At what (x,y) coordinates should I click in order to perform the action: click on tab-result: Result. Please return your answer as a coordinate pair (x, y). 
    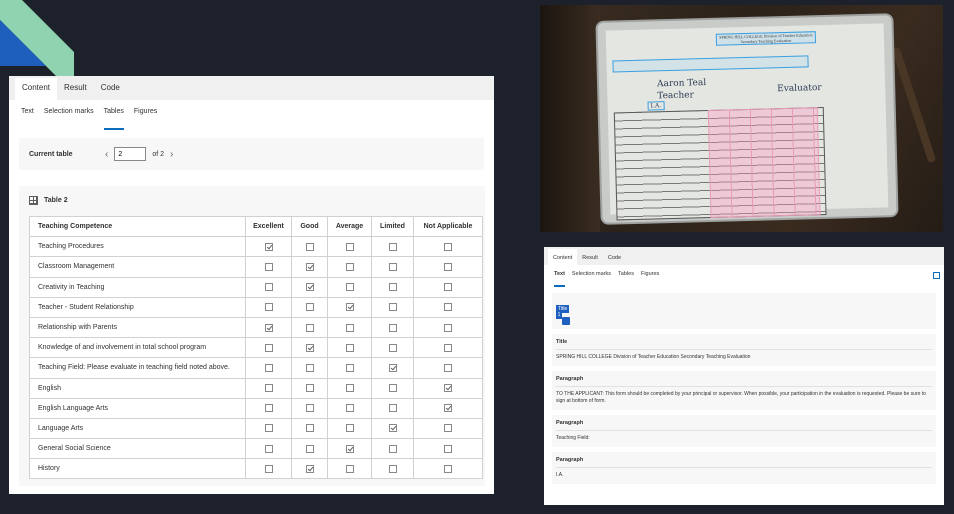
    Looking at the image, I should click on (75, 90).